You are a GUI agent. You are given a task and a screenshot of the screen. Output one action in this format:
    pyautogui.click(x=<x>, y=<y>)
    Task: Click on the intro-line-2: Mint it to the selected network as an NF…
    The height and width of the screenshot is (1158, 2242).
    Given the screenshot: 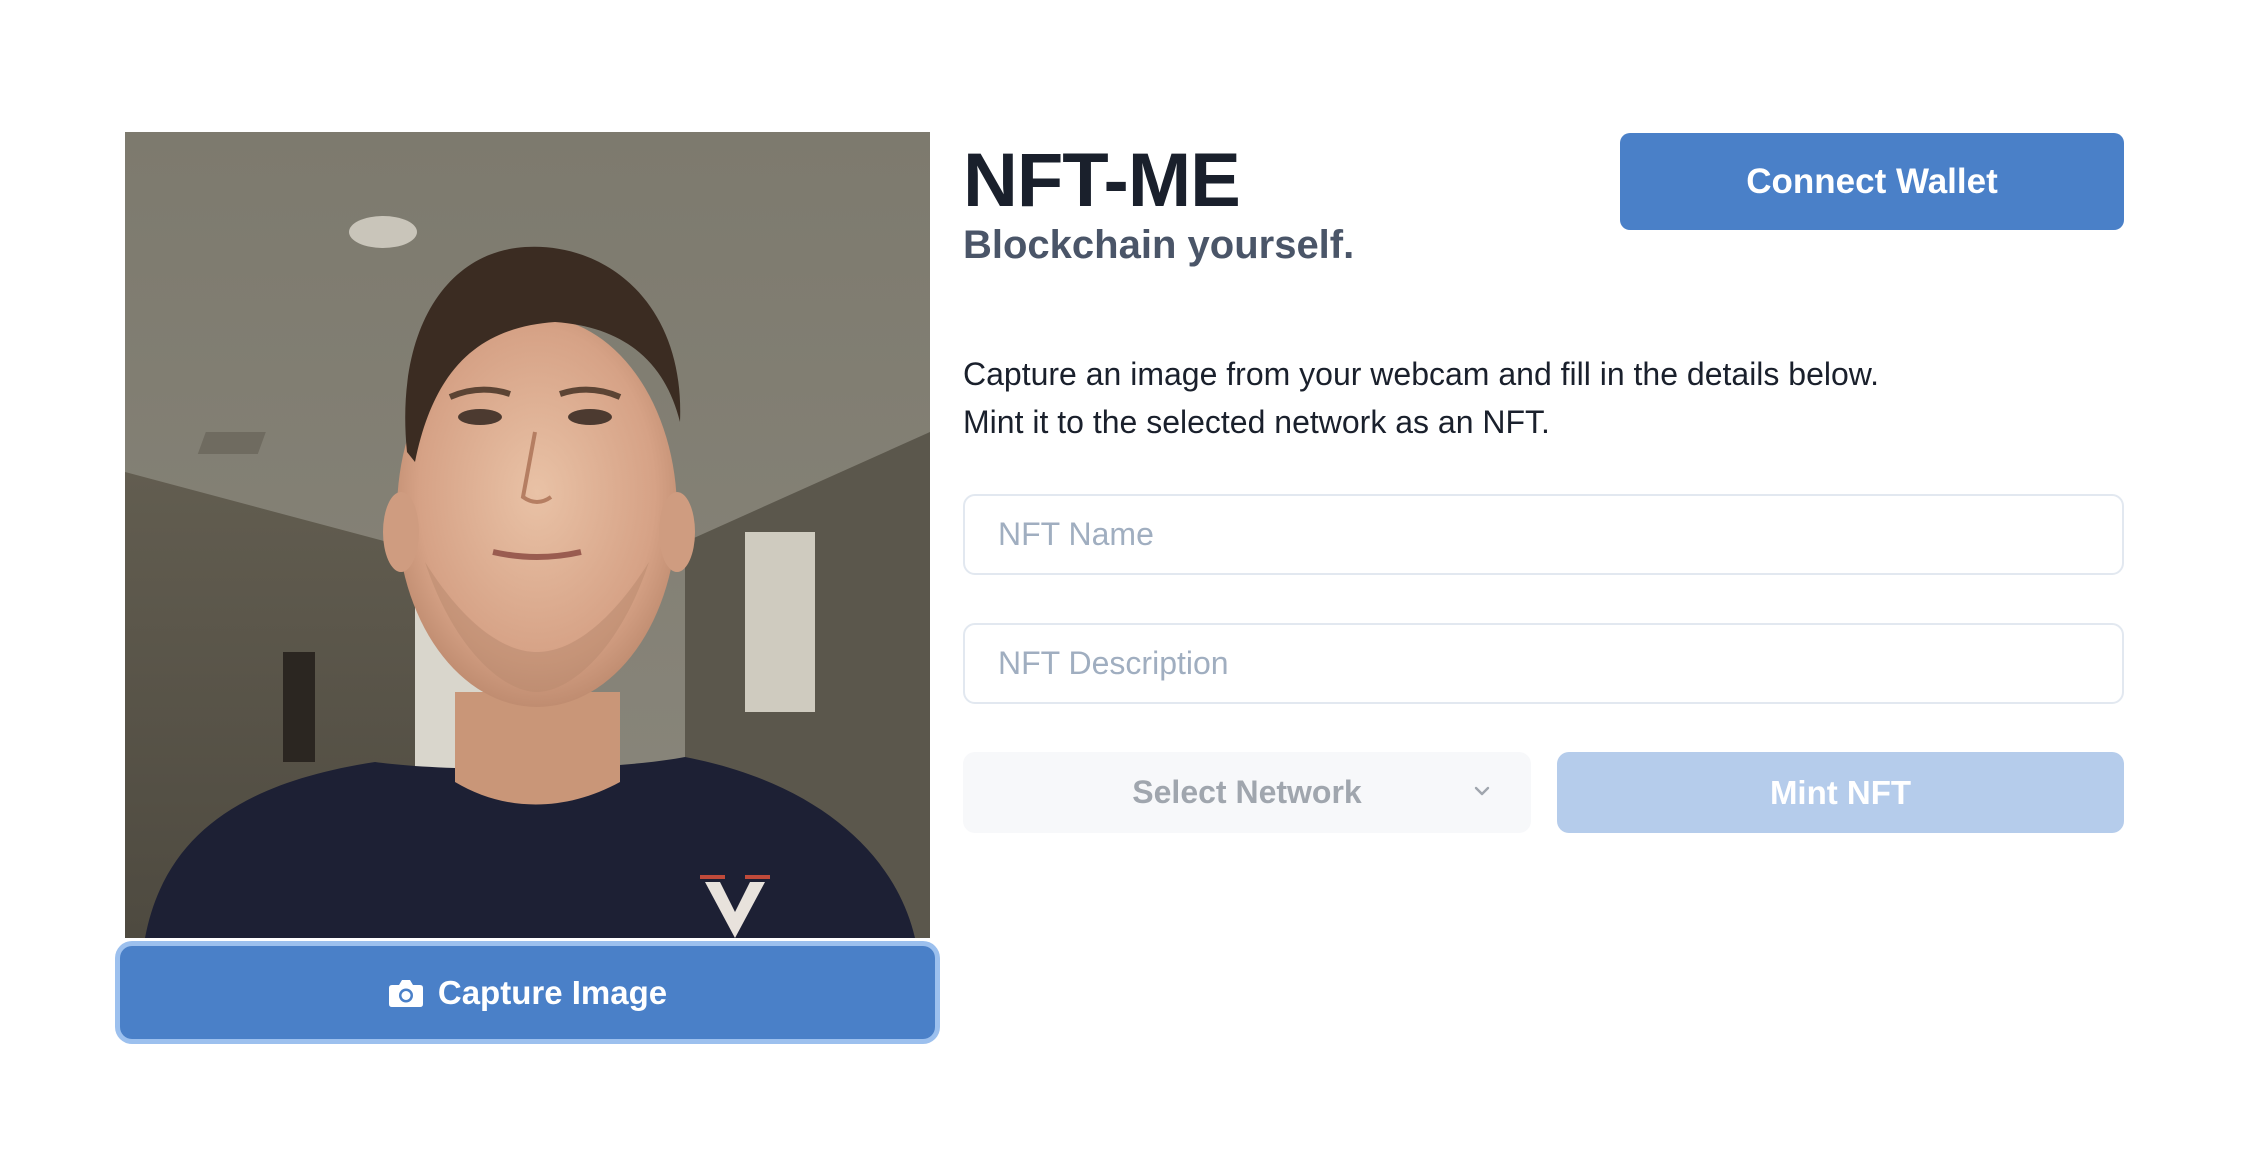 What is the action you would take?
    pyautogui.click(x=1256, y=422)
    